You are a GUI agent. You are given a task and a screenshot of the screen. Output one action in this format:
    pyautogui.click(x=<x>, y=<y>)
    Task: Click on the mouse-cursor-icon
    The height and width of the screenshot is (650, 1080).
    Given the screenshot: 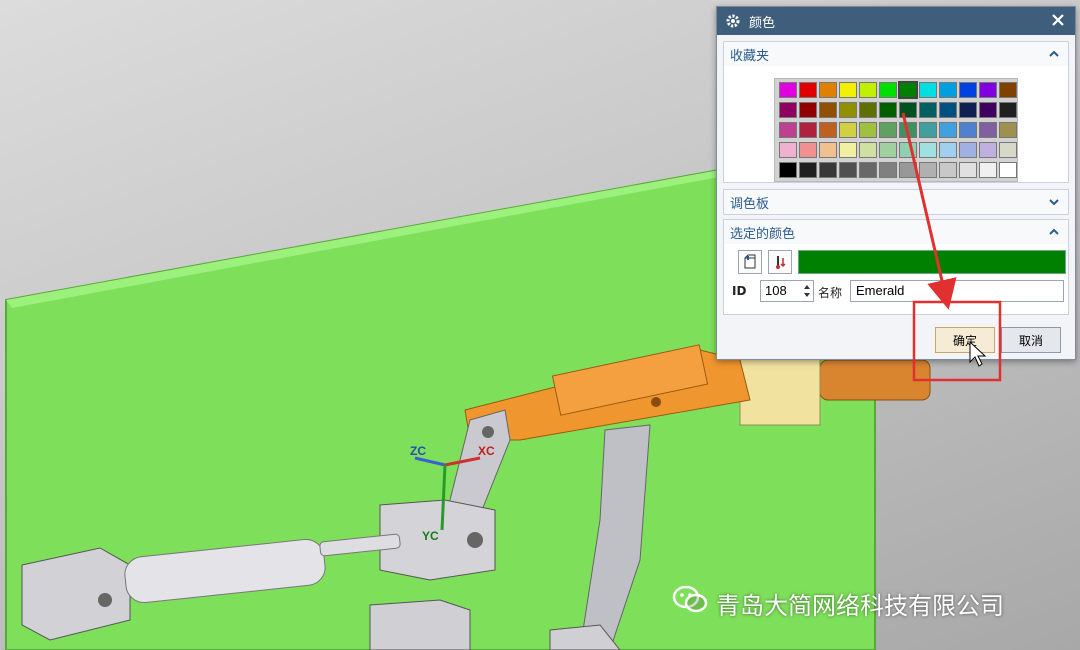 What is the action you would take?
    pyautogui.click(x=978, y=353)
    